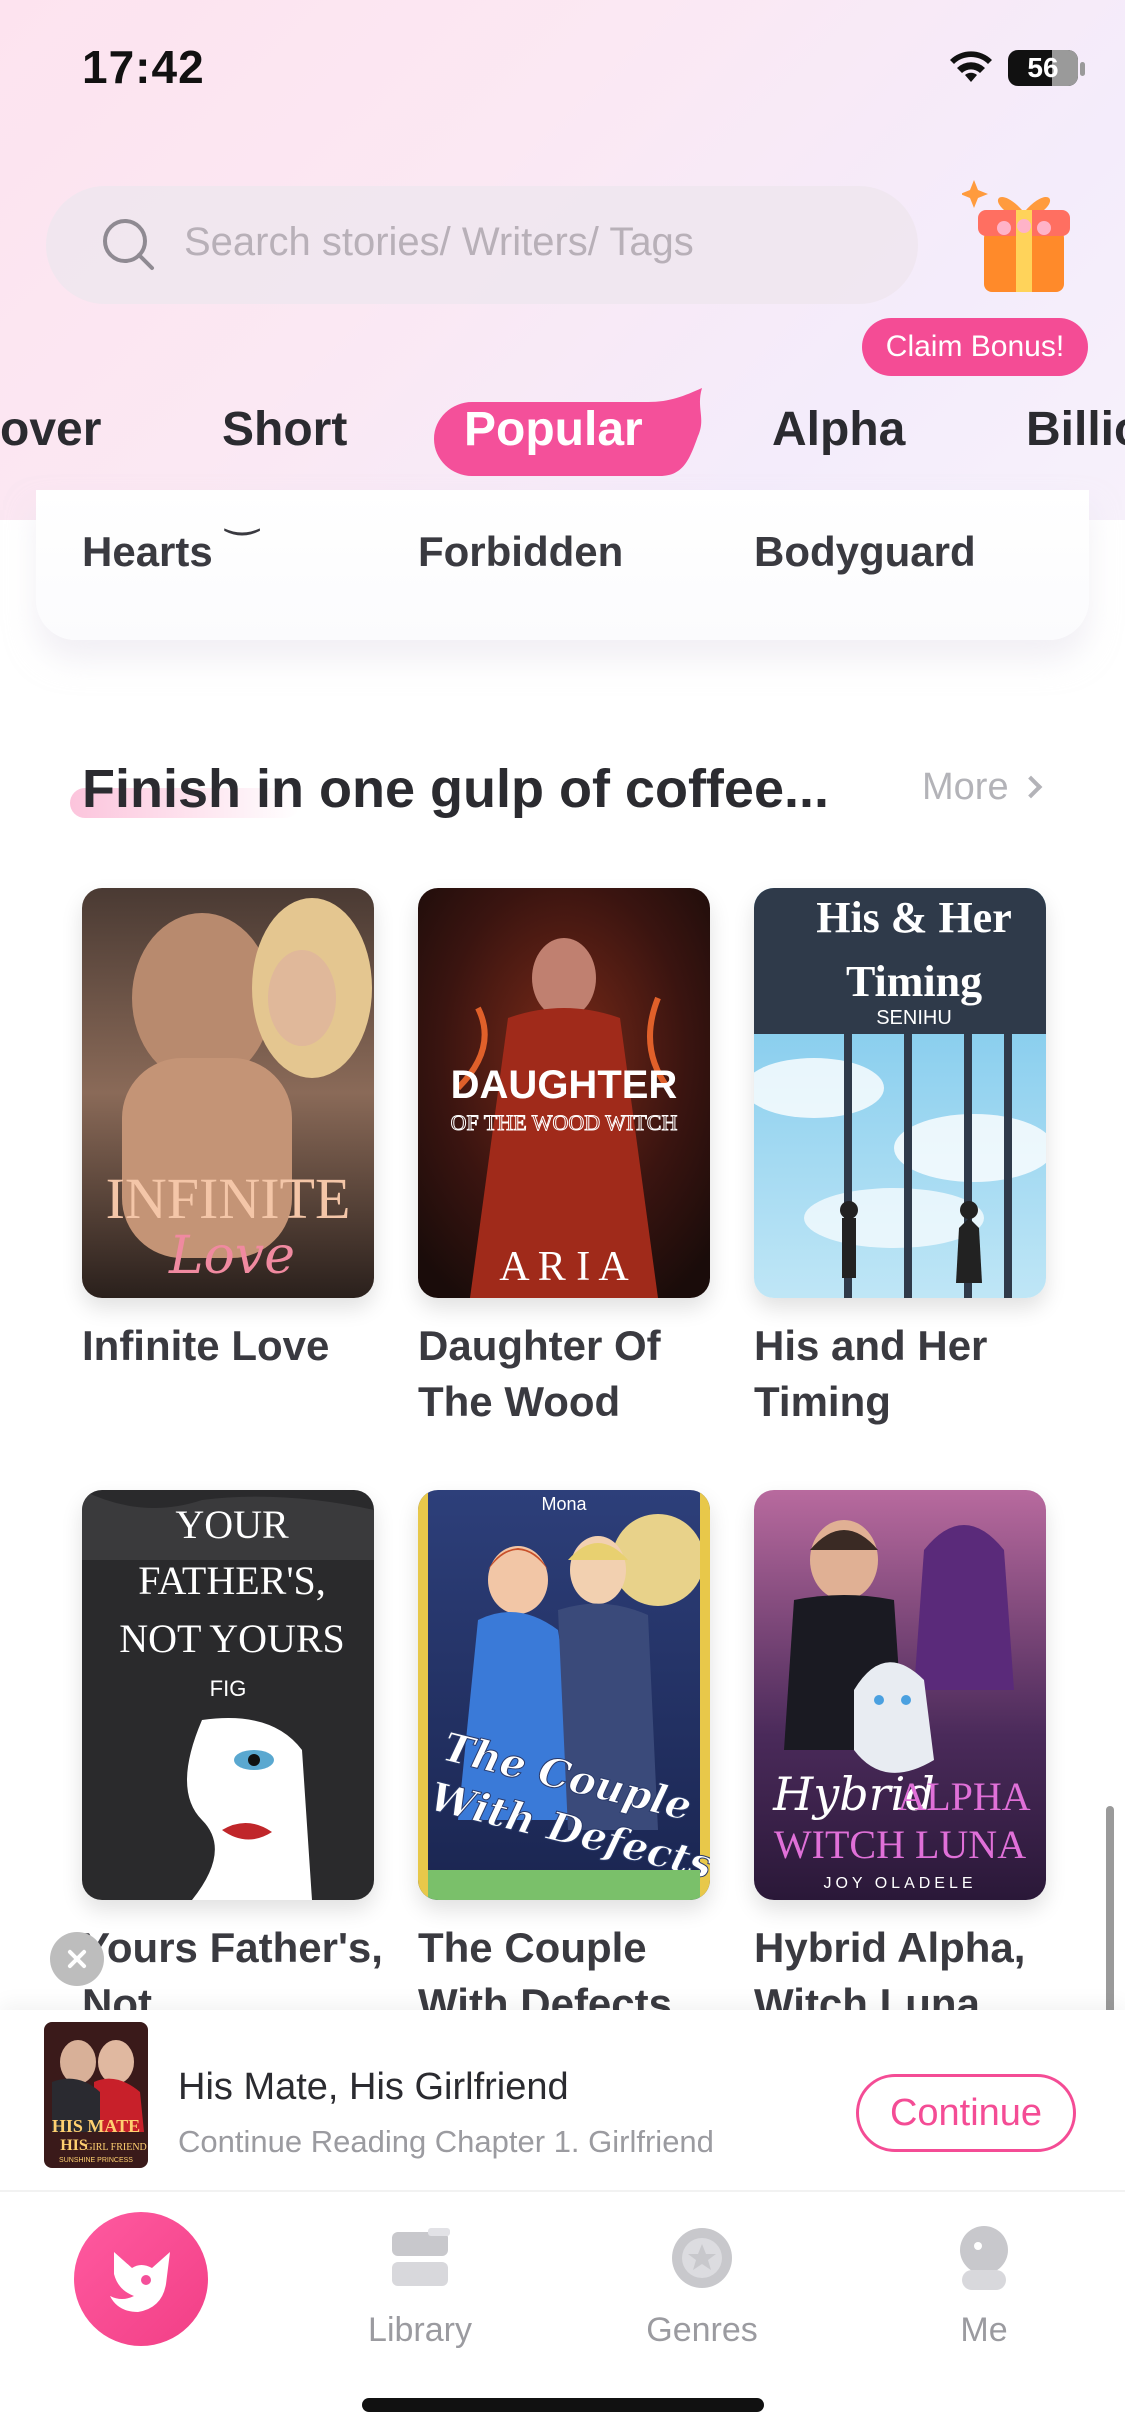 Image resolution: width=1125 pixels, height=2436 pixels. What do you see at coordinates (228, 1688) in the screenshot?
I see `cover-author: FIG` at bounding box center [228, 1688].